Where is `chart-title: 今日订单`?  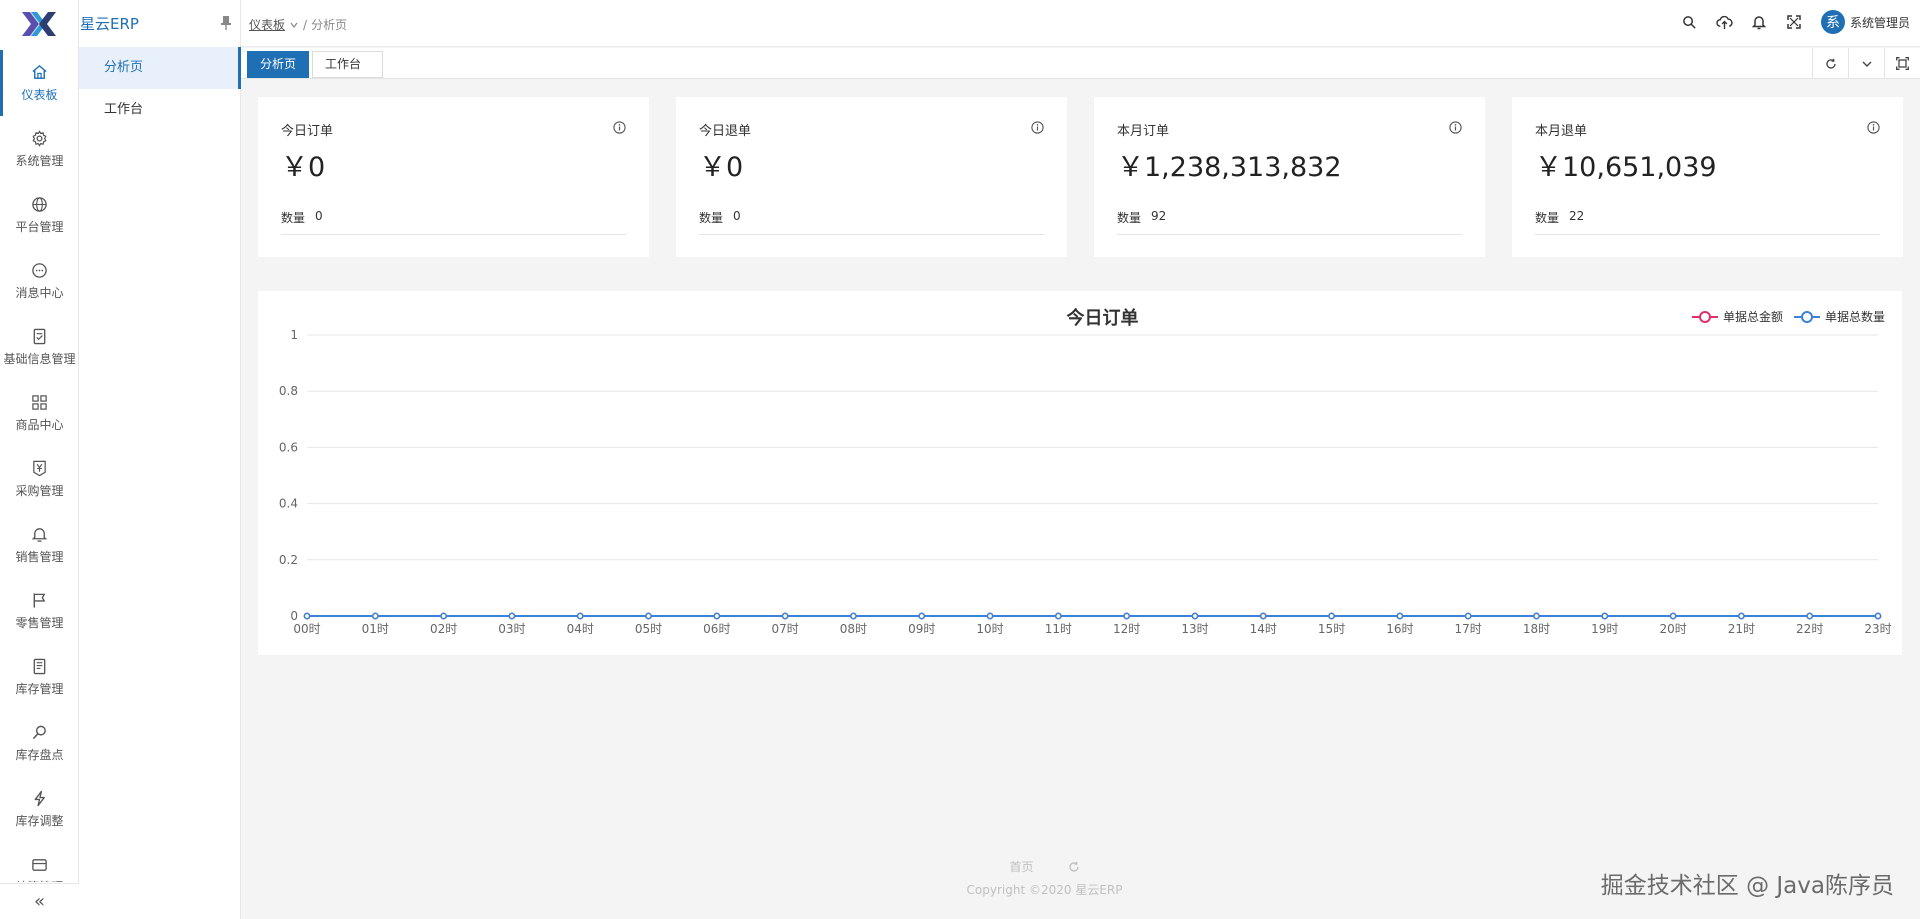 chart-title: 今日订单 is located at coordinates (1103, 318).